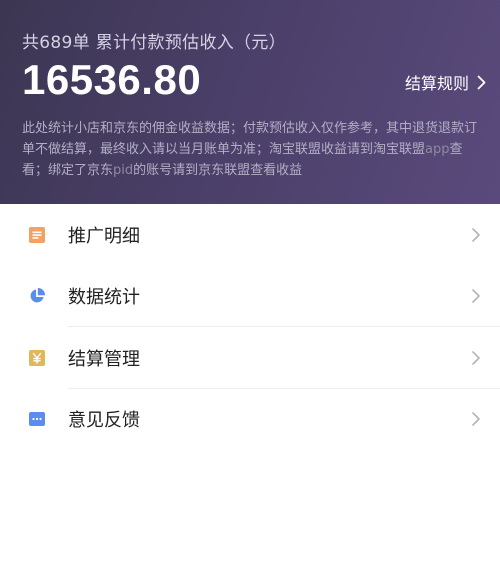  What do you see at coordinates (123, 170) in the screenshot?
I see `notice-text-pid: pid` at bounding box center [123, 170].